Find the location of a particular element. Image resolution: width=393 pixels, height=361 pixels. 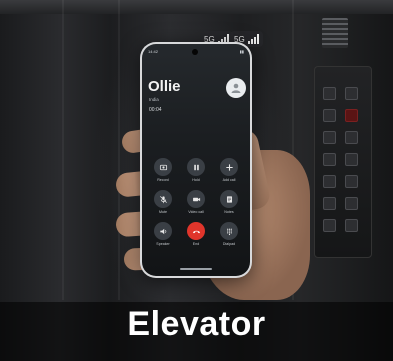

mic-off-icon is located at coordinates (163, 199).